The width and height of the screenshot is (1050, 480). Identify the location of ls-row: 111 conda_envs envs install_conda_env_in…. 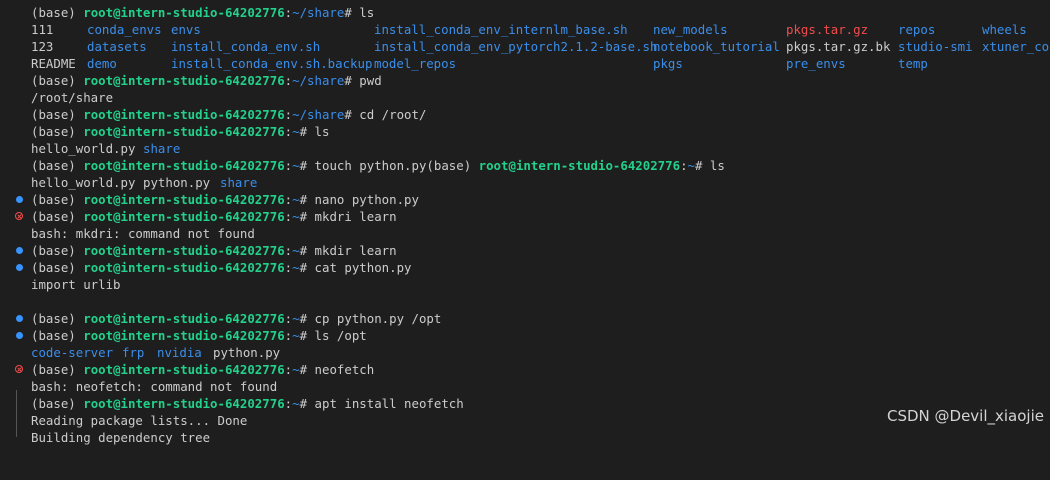
(525, 29).